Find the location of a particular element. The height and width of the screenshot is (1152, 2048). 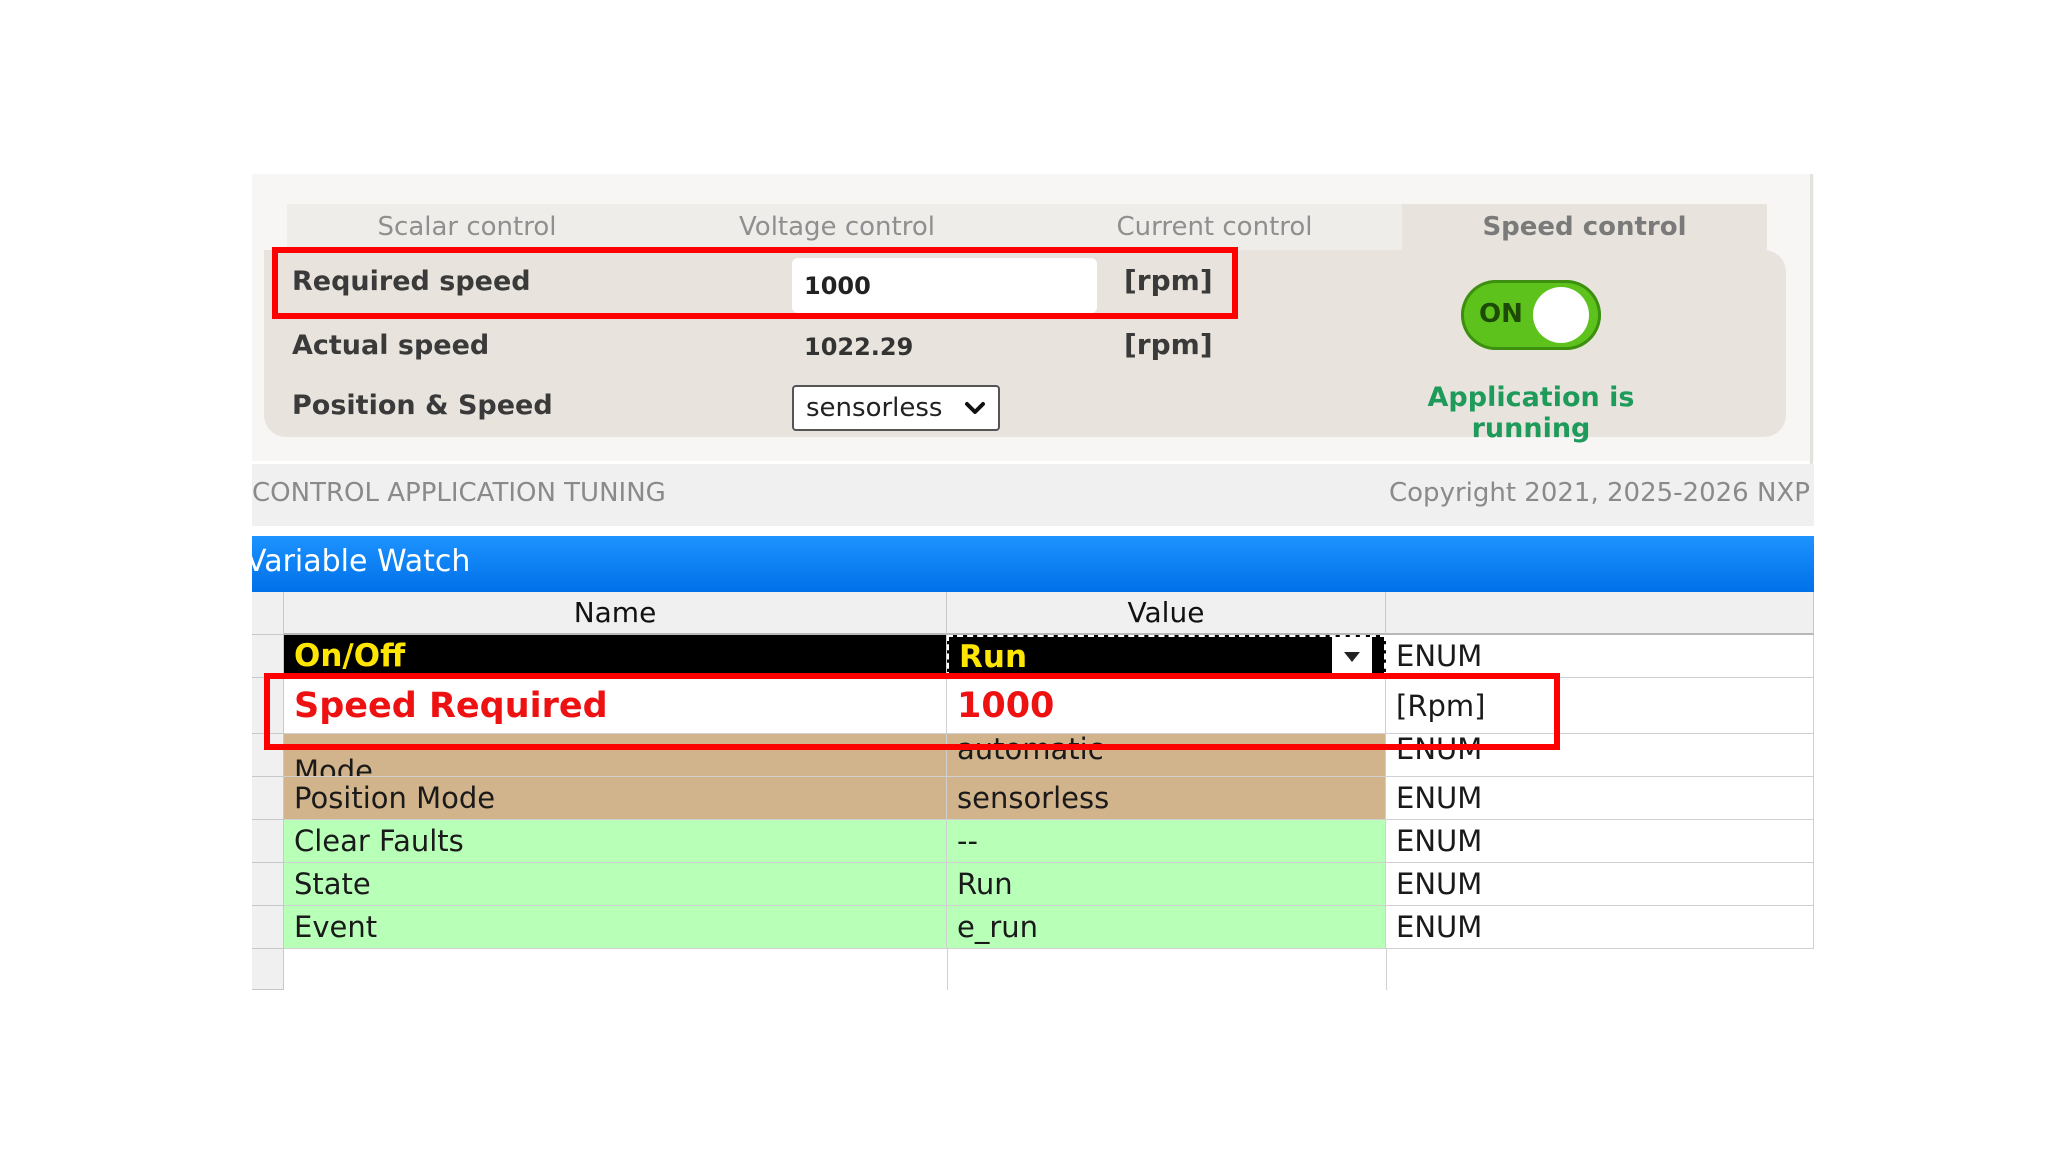

cell-text: sensorless is located at coordinates (1033, 798).